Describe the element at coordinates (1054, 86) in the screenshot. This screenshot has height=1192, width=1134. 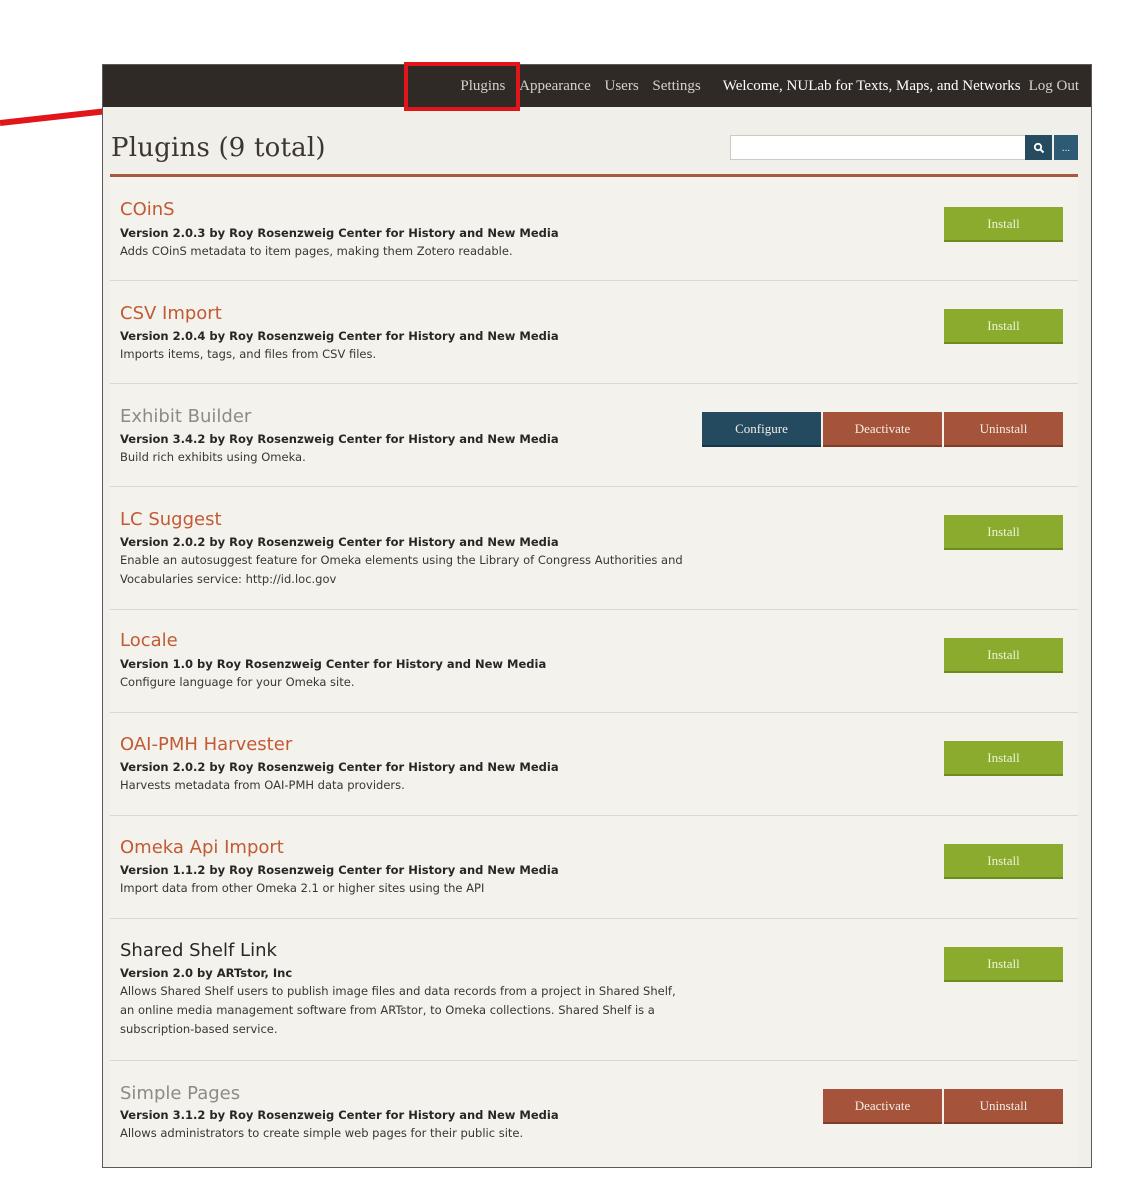
I see `logout-link: Log Out` at that location.